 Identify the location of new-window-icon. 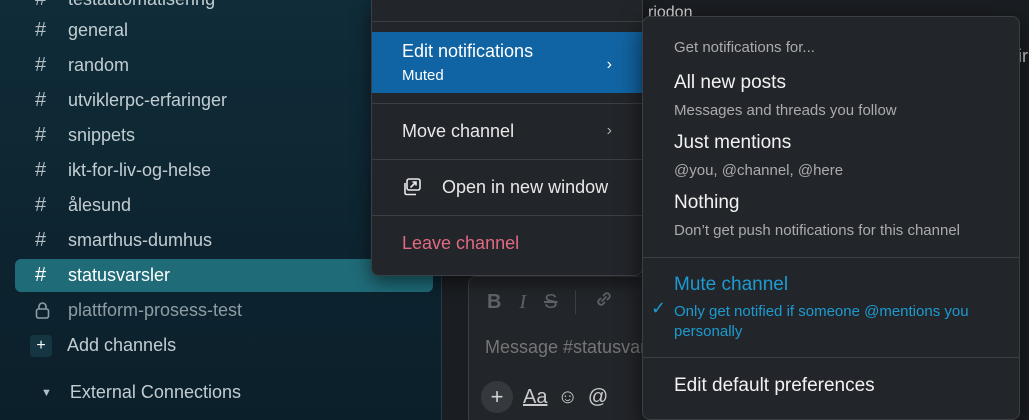
(412, 187).